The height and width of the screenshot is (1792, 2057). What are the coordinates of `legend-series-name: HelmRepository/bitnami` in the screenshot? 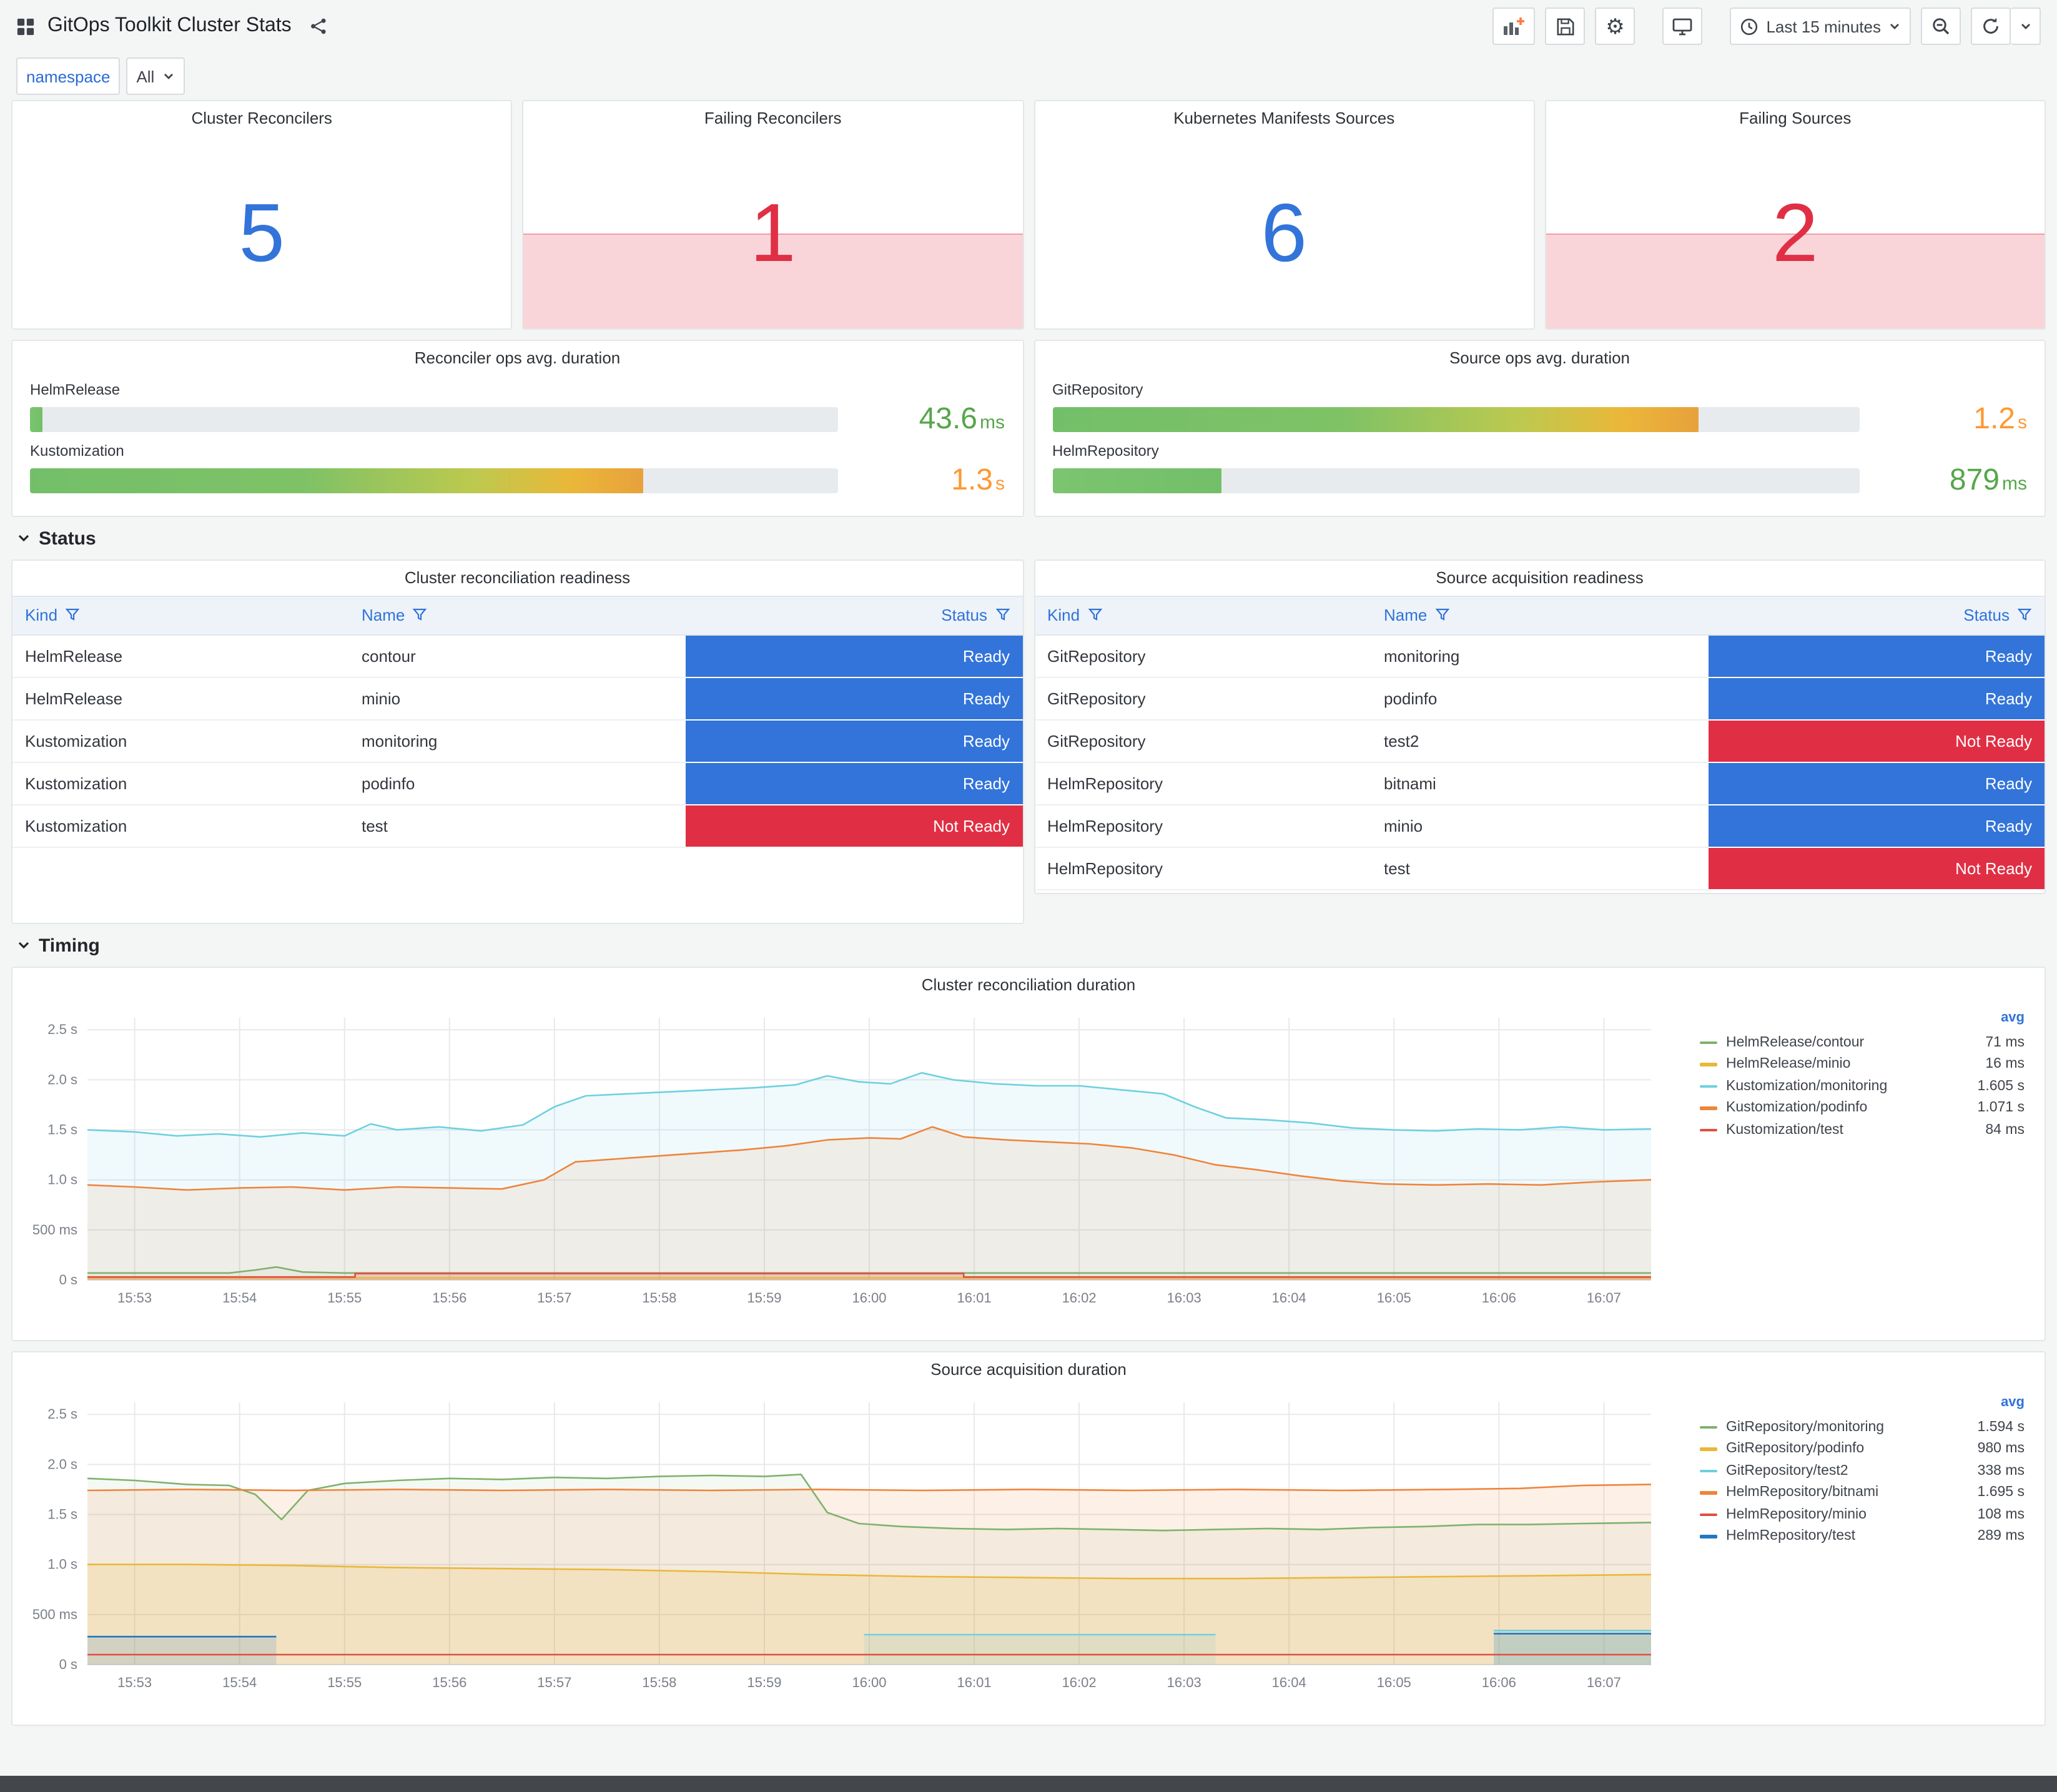 It's located at (1852, 1492).